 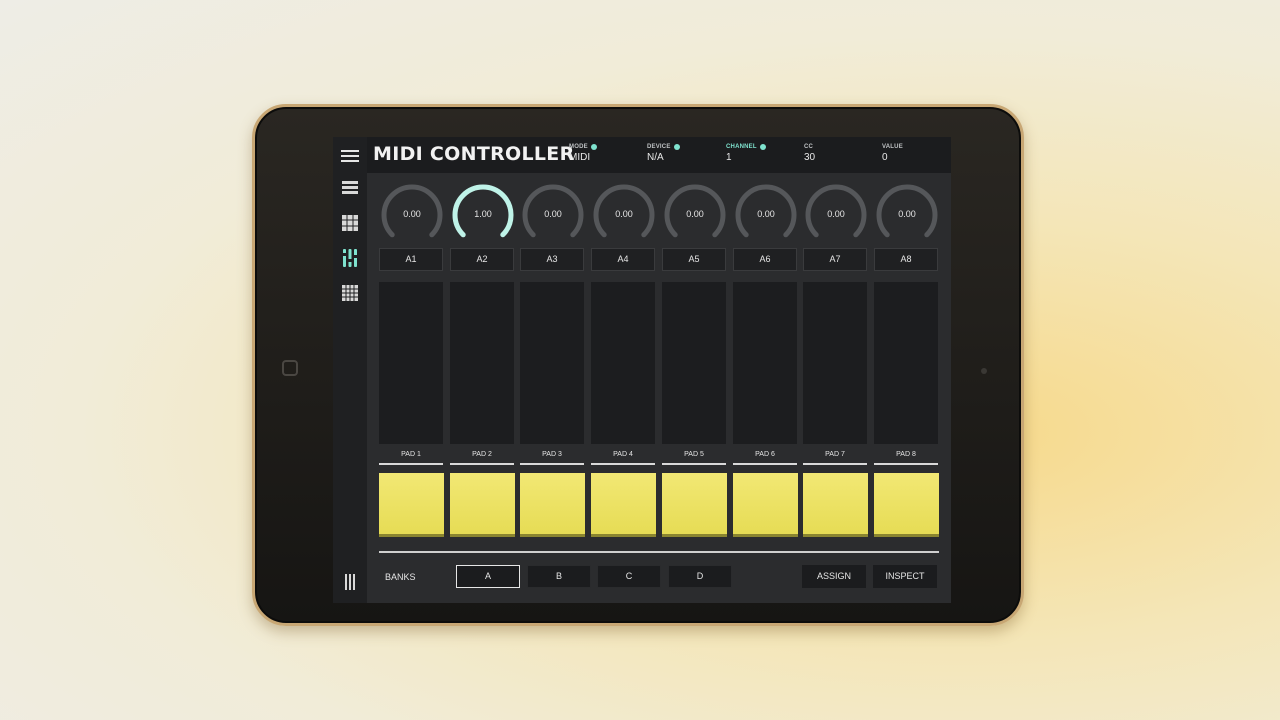 I want to click on knob-4: 0.00, so click(x=624, y=215).